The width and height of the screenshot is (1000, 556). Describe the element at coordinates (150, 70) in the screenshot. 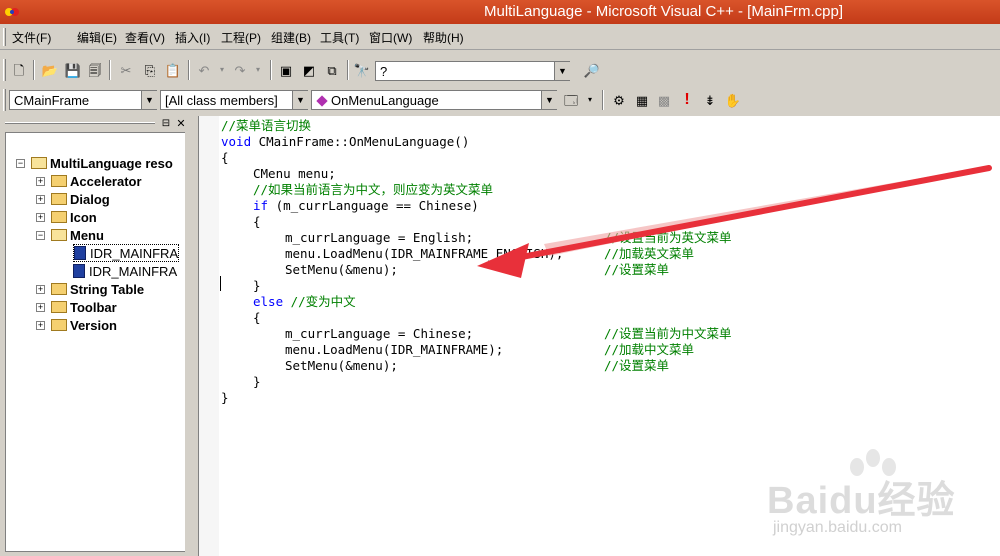

I see `copy-icon: ⎘` at that location.